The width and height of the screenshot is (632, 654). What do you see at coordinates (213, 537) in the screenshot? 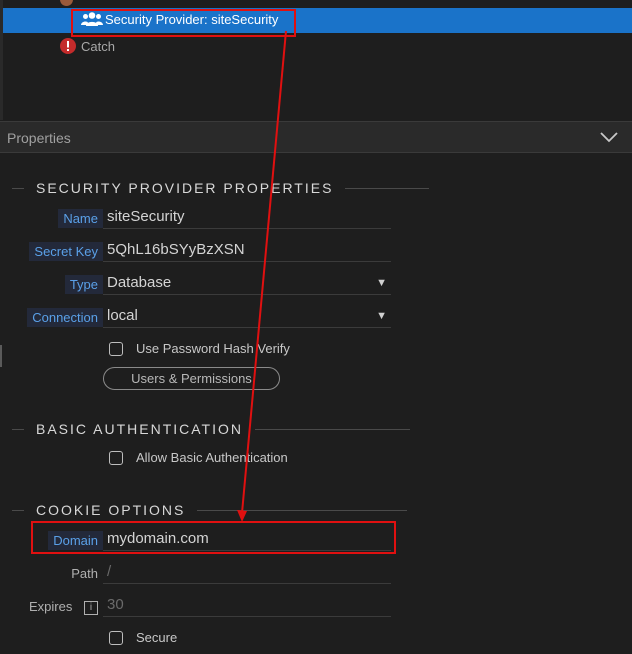
I see `highlight-box-domain` at bounding box center [213, 537].